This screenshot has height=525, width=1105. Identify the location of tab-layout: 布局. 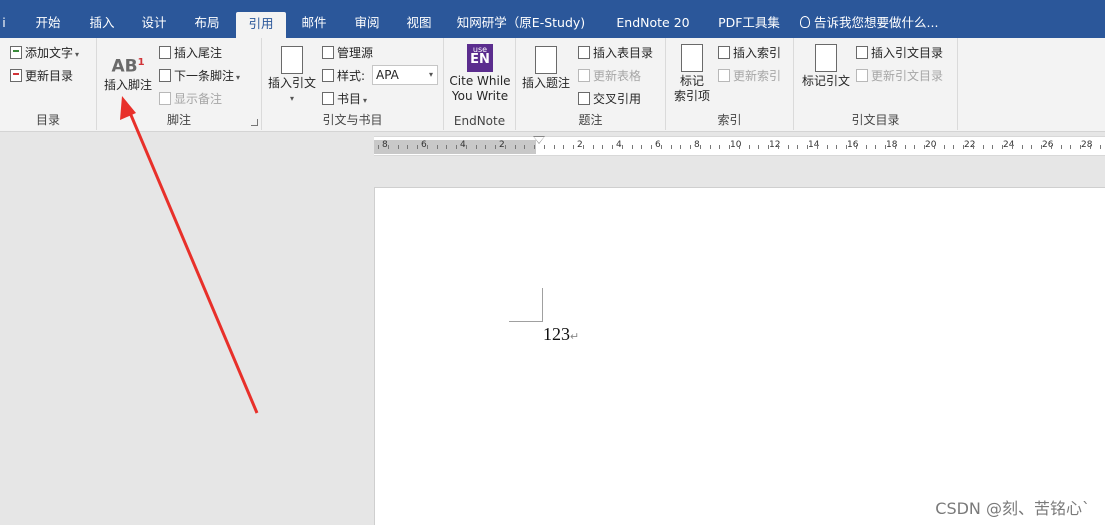
(207, 23).